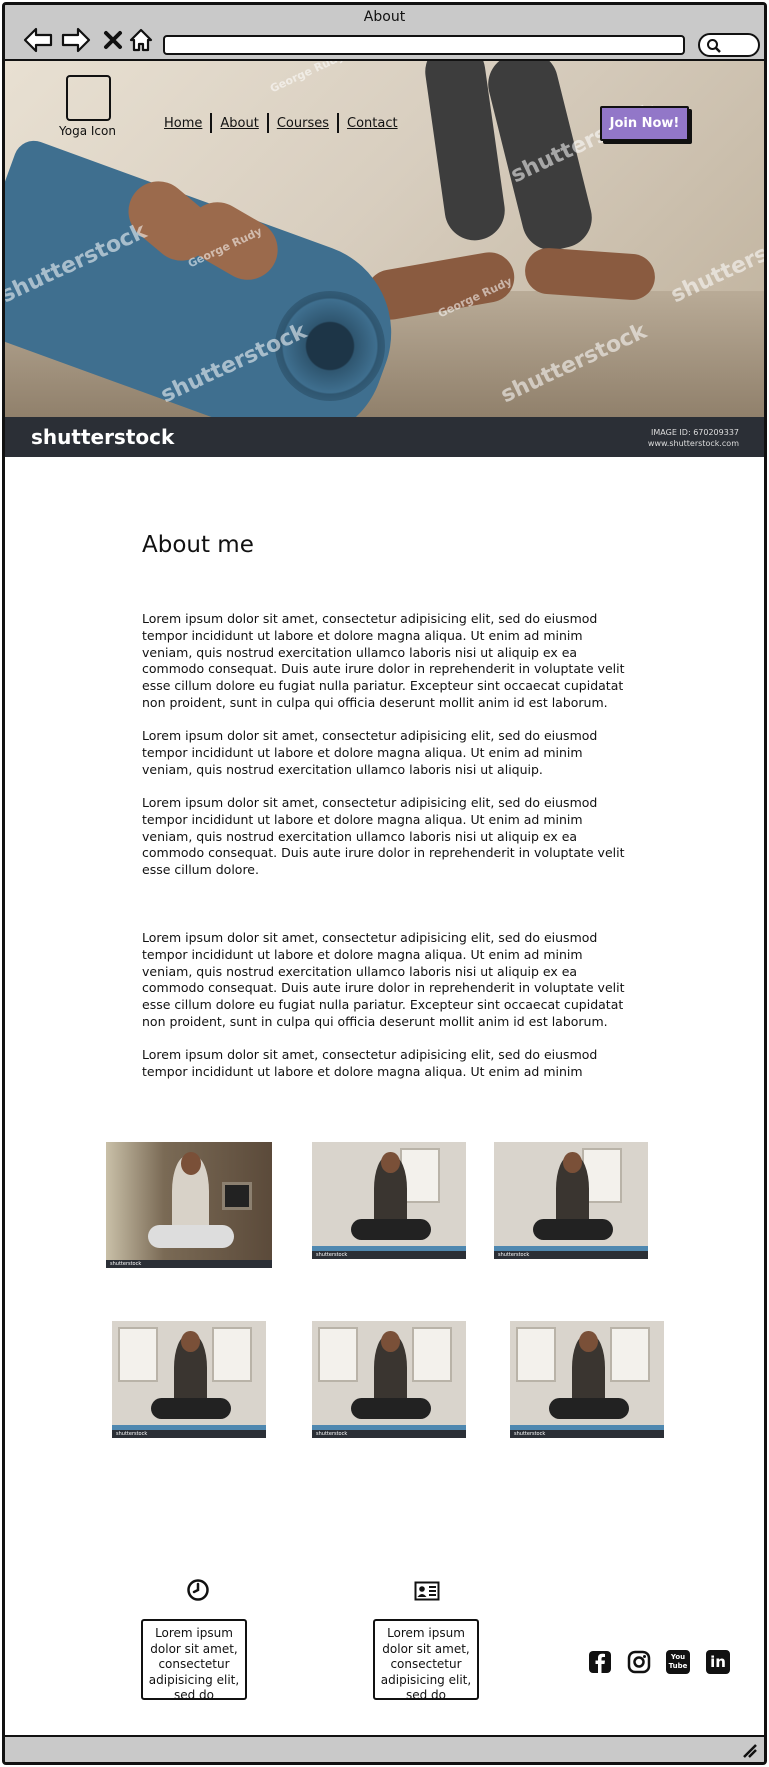 The height and width of the screenshot is (1767, 769). Describe the element at coordinates (693, 443) in the screenshot. I see `stock-url: www.shutterstock.com` at that location.